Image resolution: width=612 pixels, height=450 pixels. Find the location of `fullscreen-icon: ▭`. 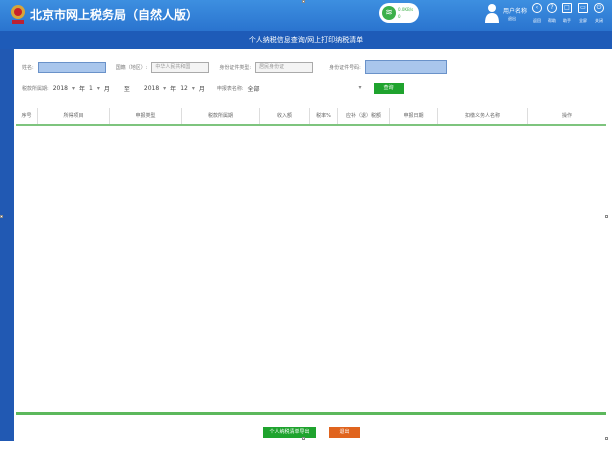

fullscreen-icon: ▭ is located at coordinates (583, 8).